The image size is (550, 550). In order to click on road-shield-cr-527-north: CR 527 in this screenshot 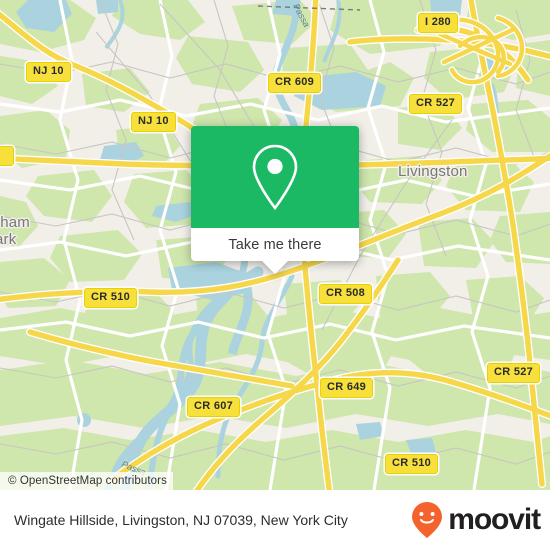, I will do `click(436, 104)`.